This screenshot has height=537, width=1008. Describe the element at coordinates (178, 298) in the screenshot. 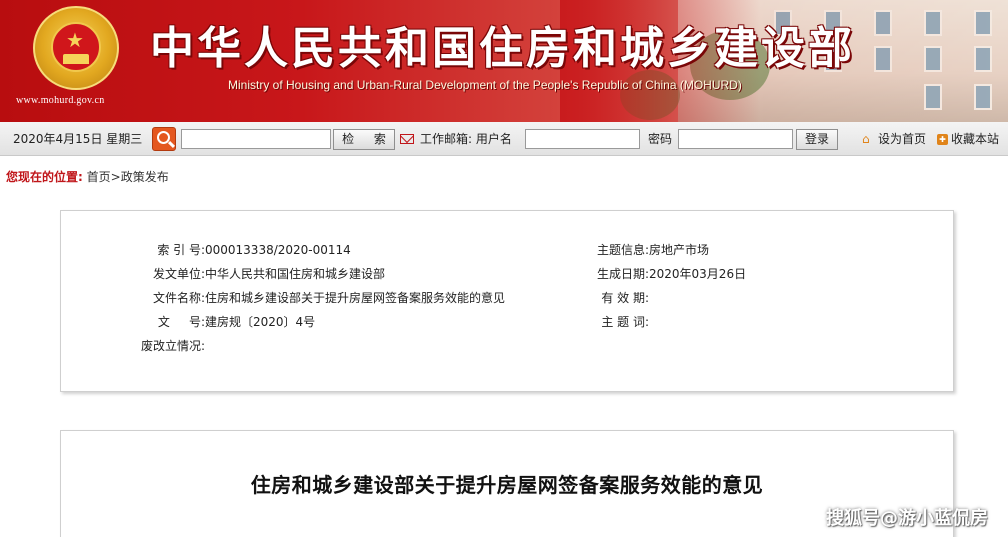

I see `info-label: 文件名称:` at that location.